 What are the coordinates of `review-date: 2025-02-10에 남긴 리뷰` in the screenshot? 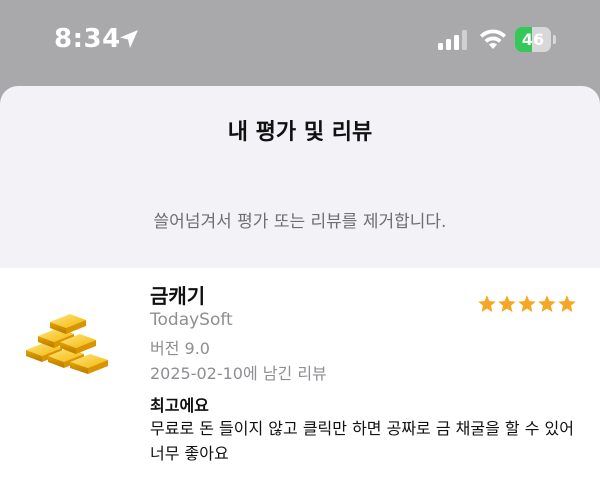 It's located at (238, 373).